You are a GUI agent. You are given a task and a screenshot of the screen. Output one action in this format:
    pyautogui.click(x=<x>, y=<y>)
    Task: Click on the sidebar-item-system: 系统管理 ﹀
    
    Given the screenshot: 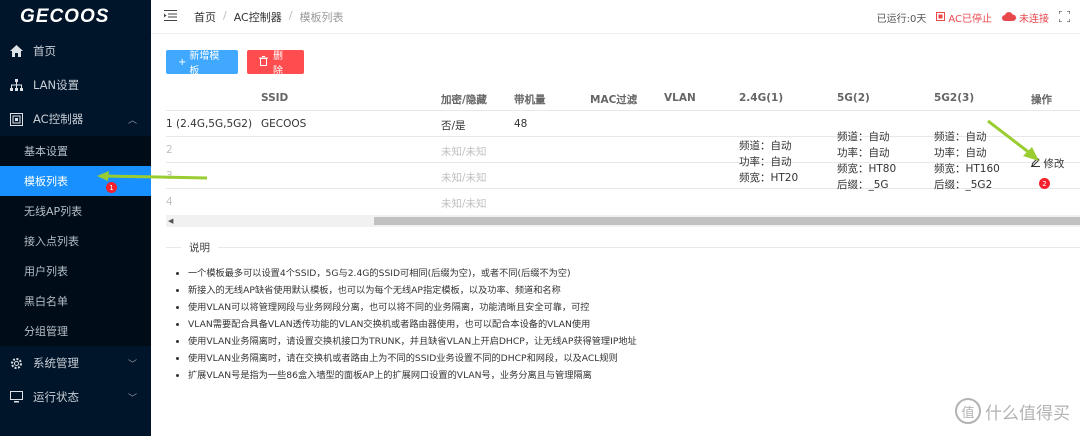 What is the action you would take?
    pyautogui.click(x=75, y=363)
    